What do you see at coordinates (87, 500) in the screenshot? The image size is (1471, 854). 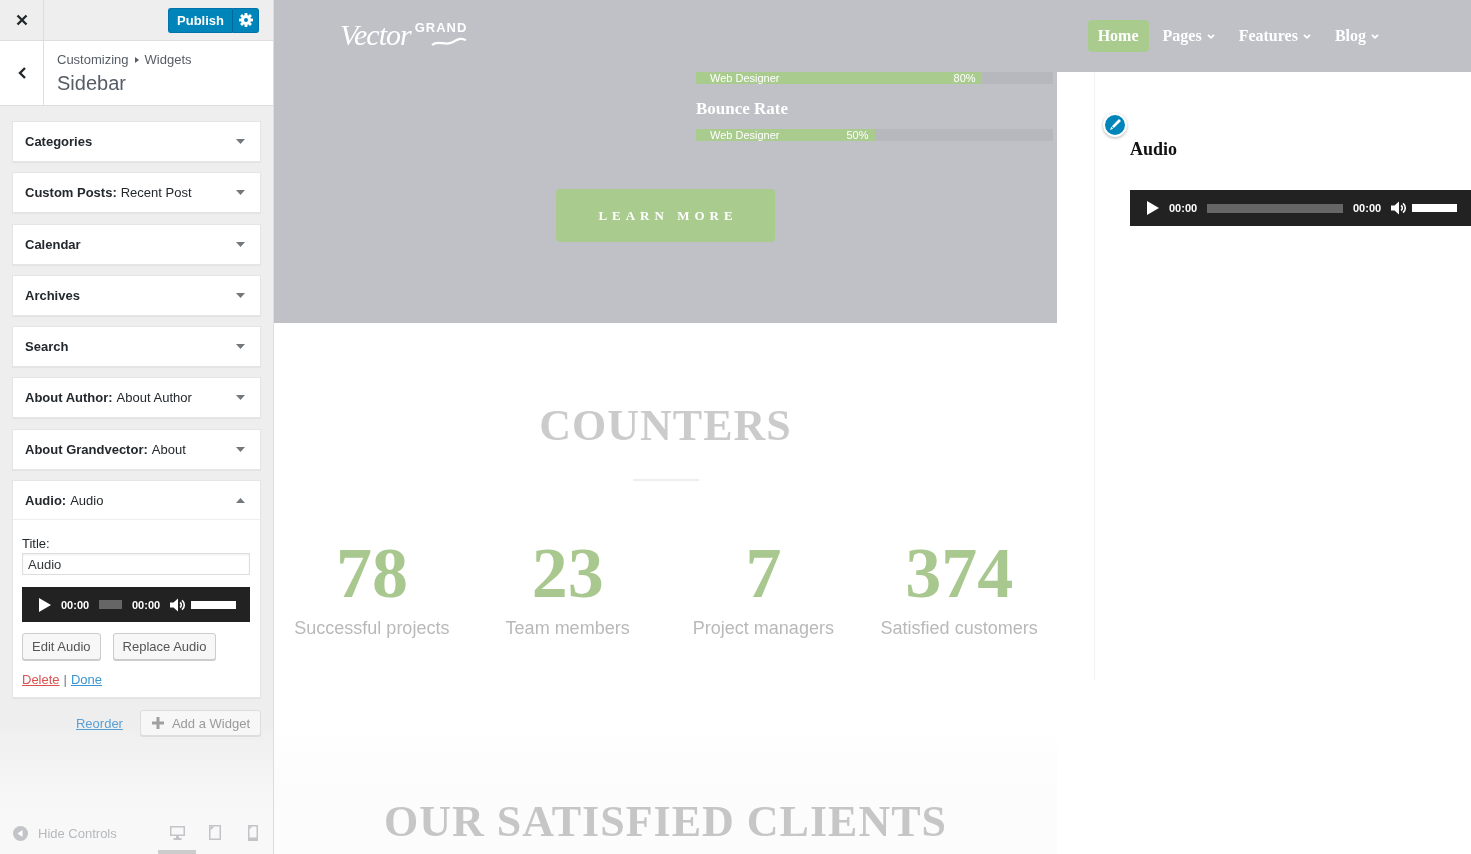 I see `widget-instance-title: Audio` at bounding box center [87, 500].